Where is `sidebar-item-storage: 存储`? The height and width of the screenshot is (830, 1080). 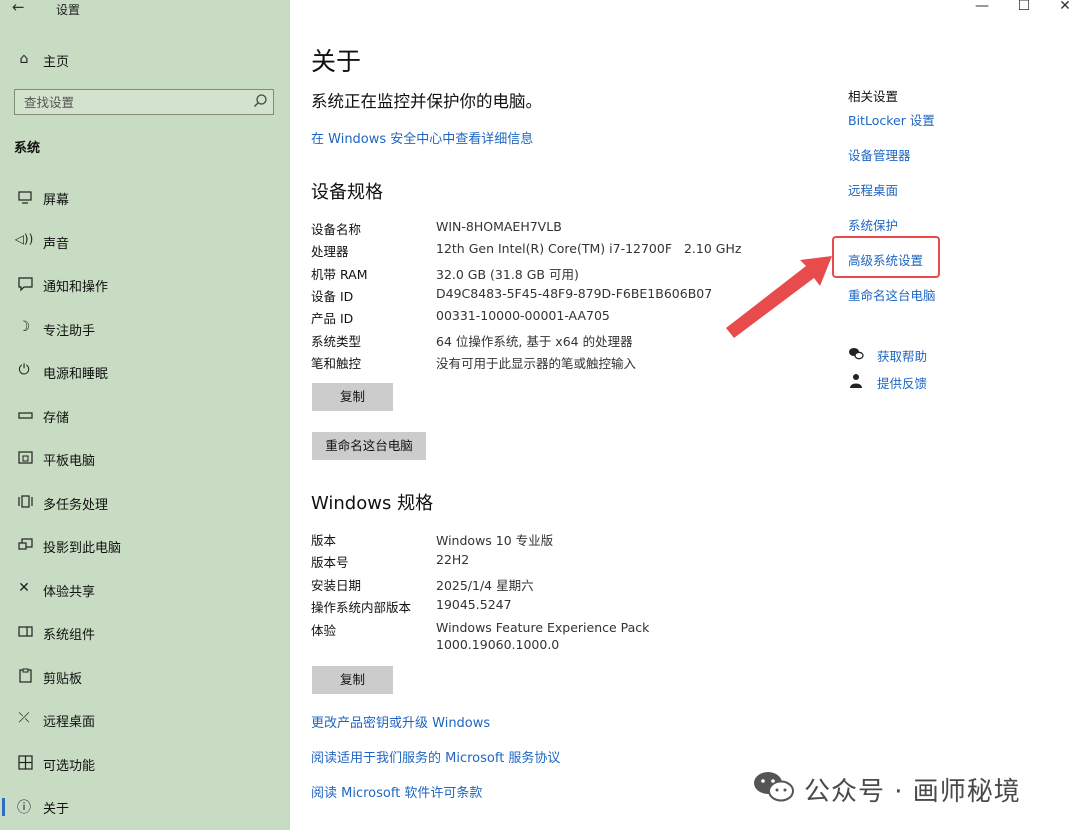 sidebar-item-storage: 存储 is located at coordinates (145, 415).